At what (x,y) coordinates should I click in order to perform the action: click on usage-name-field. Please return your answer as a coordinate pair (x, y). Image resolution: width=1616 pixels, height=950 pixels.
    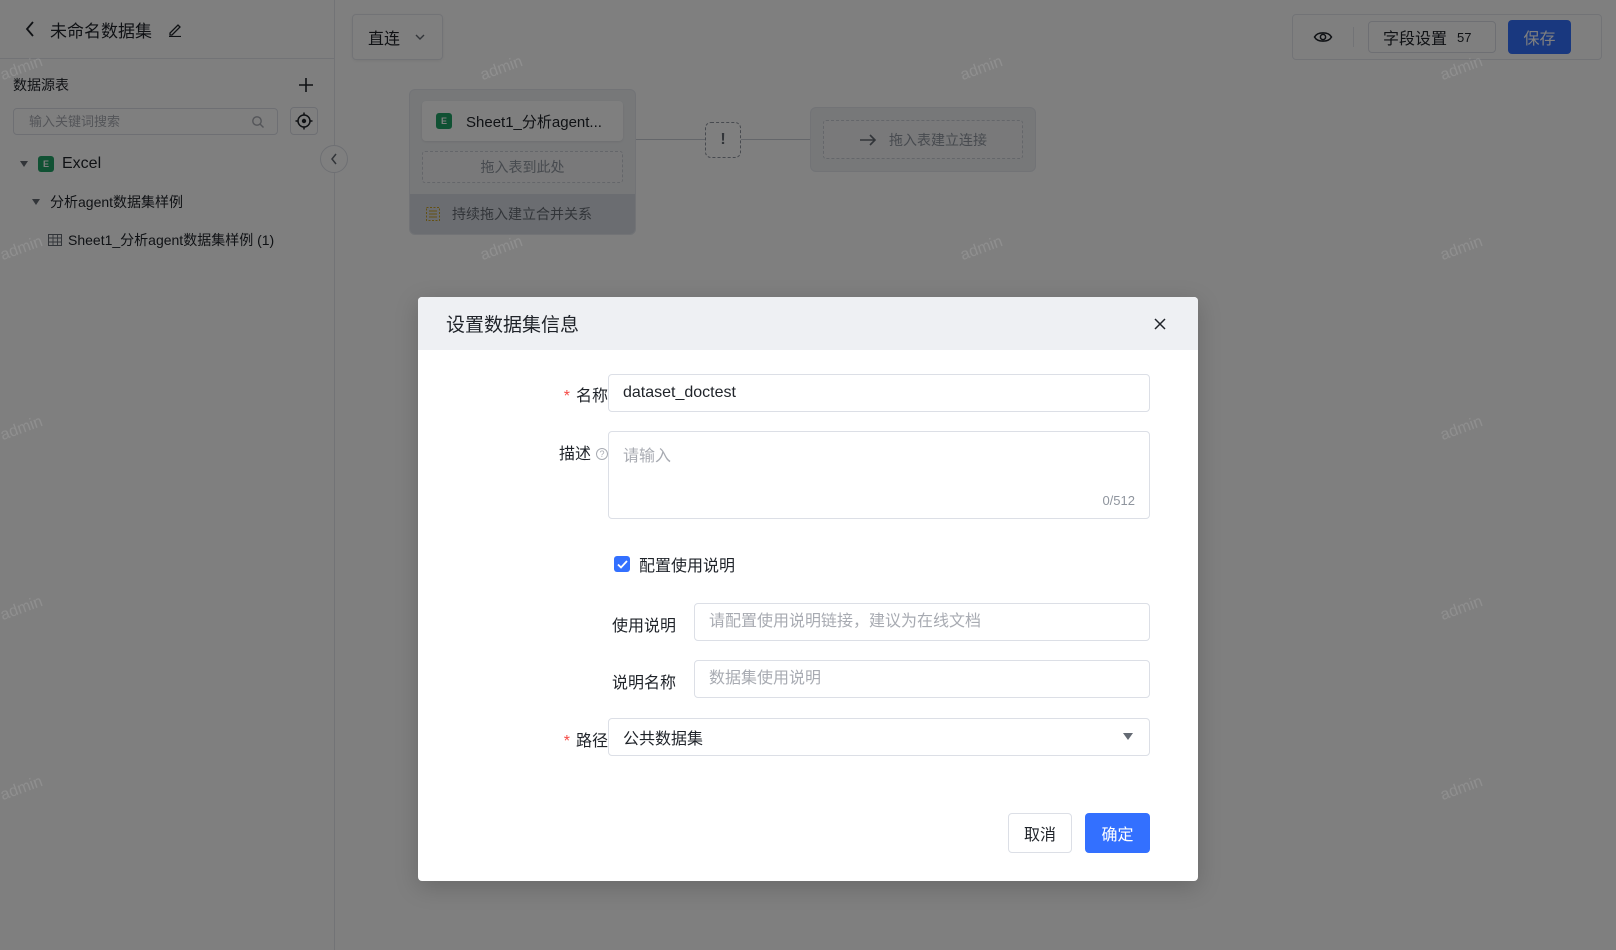
    Looking at the image, I should click on (922, 679).